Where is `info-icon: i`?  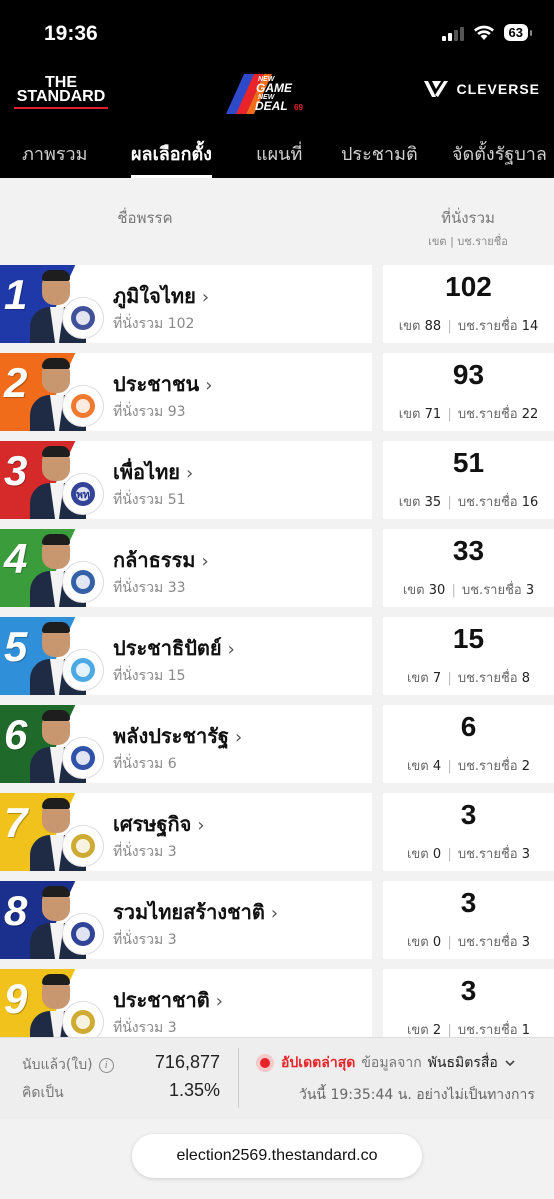 info-icon: i is located at coordinates (106, 1065).